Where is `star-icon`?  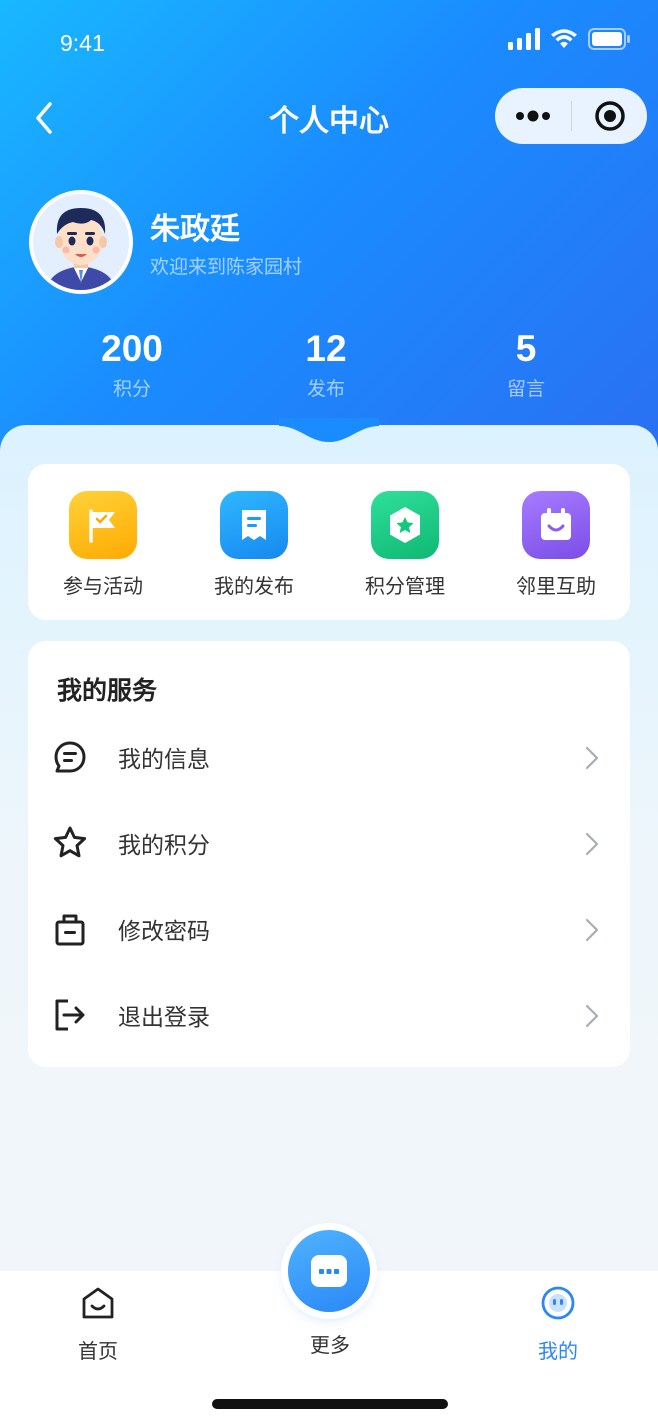
star-icon is located at coordinates (70, 842).